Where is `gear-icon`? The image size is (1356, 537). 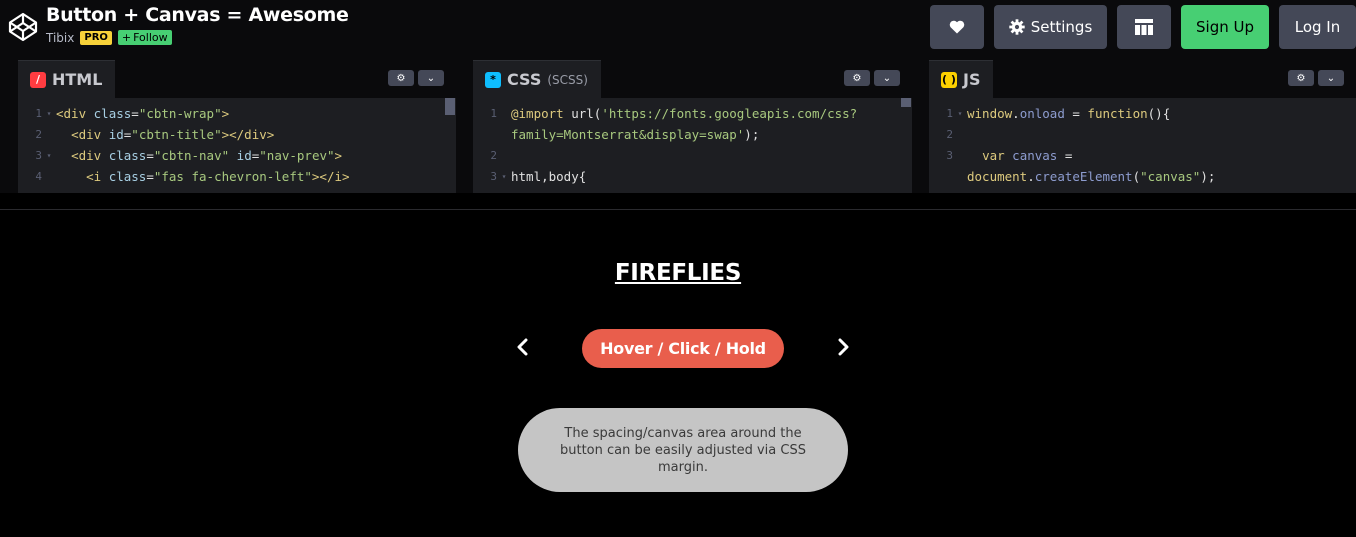 gear-icon is located at coordinates (1017, 27).